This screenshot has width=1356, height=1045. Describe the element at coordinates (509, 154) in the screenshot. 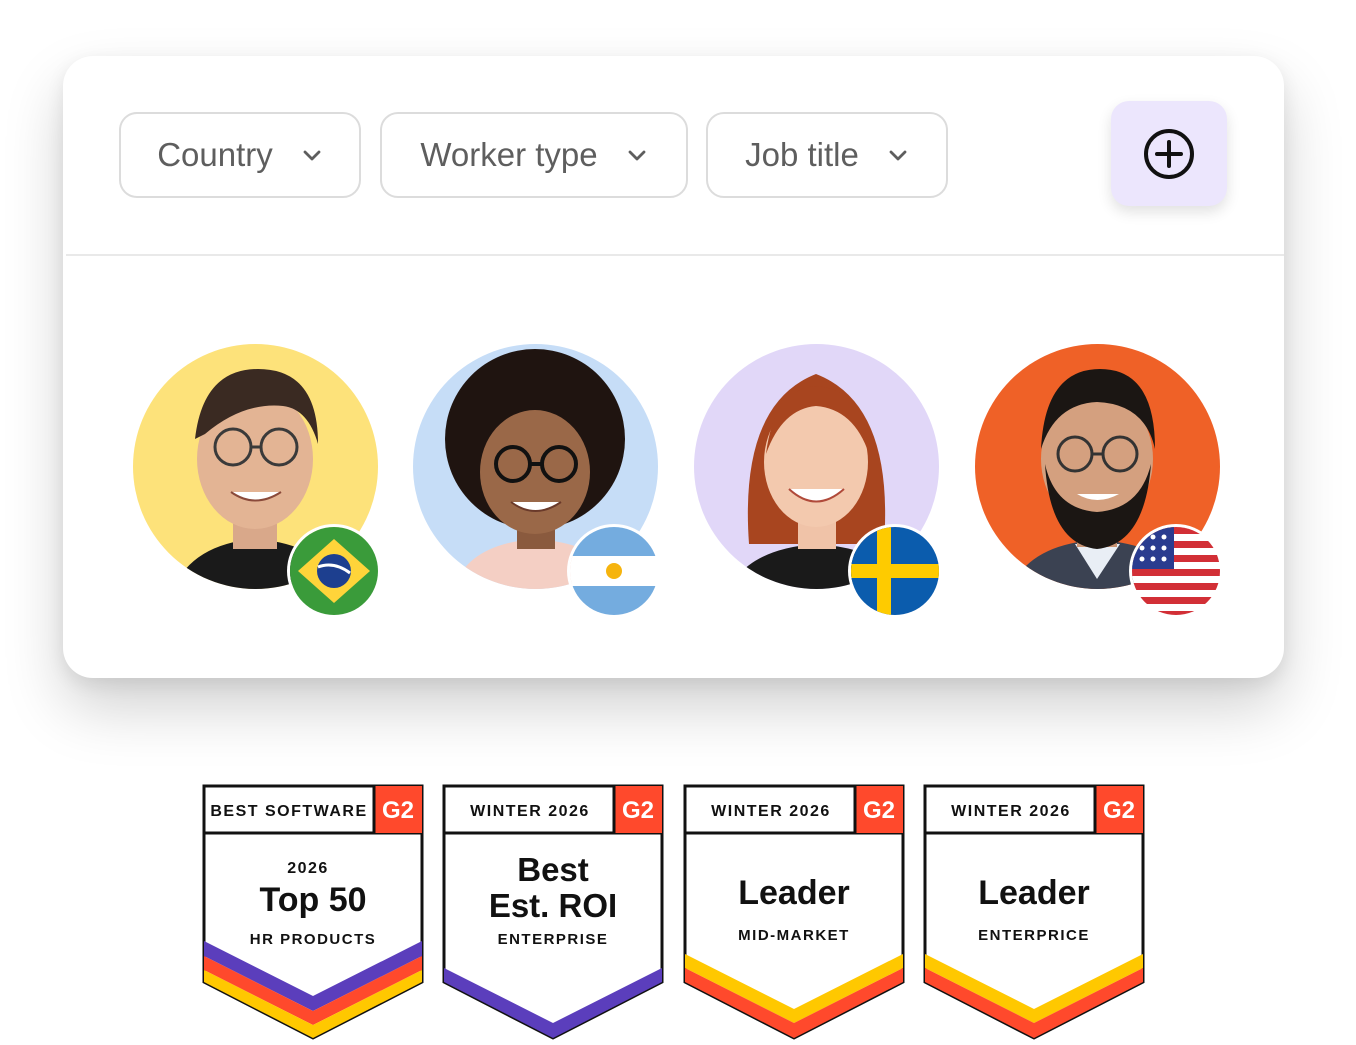

I see `worker-type-filter-label: Worker type` at that location.